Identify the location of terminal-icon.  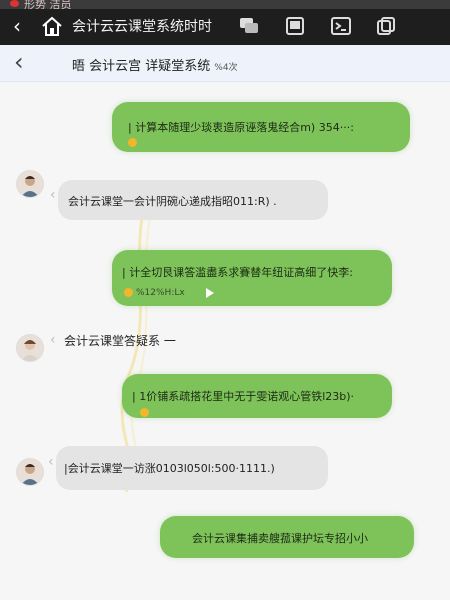
(341, 26).